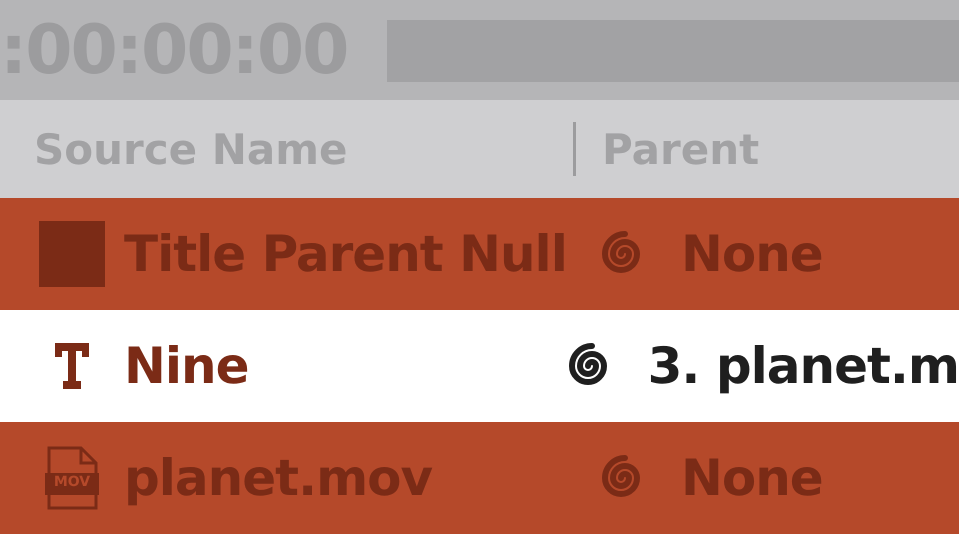  Describe the element at coordinates (72, 366) in the screenshot. I see `text-layer-icon` at that location.